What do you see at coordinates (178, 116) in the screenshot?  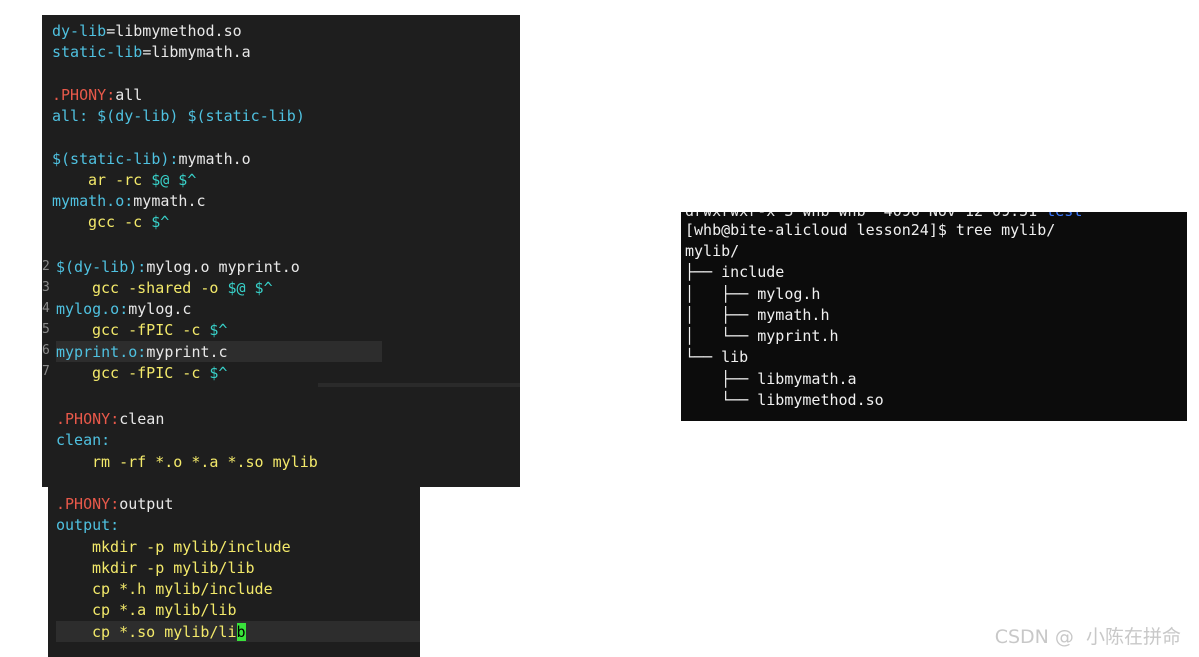 I see `code-line-all-rule: all: $(dy-lib) $(static-lib)` at bounding box center [178, 116].